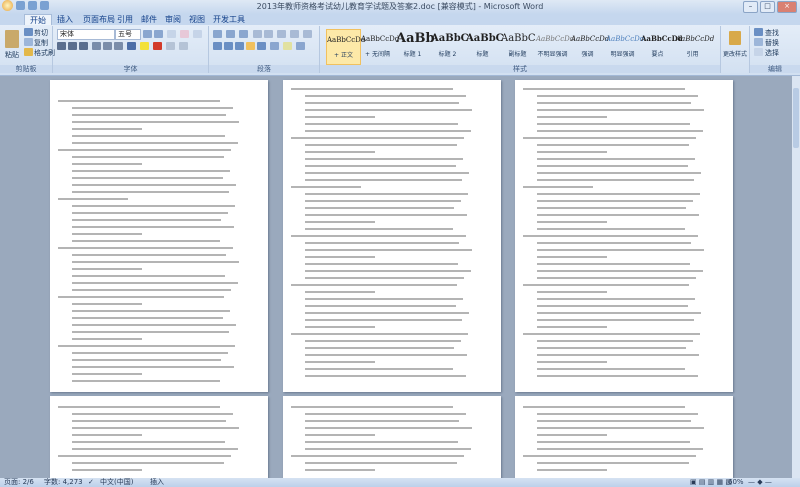  I want to click on select-button: 选择, so click(772, 53).